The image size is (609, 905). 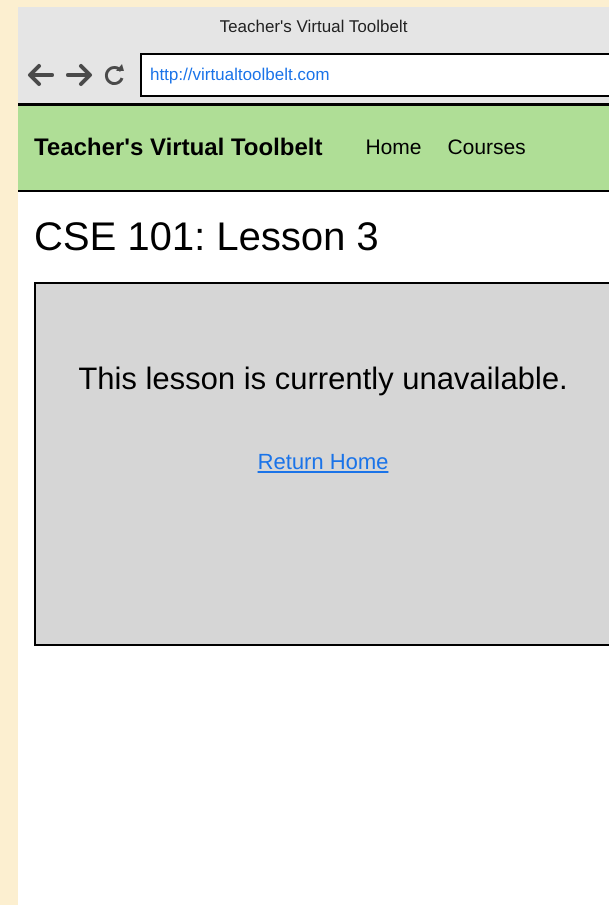 I want to click on nav-link: Home, so click(x=393, y=148).